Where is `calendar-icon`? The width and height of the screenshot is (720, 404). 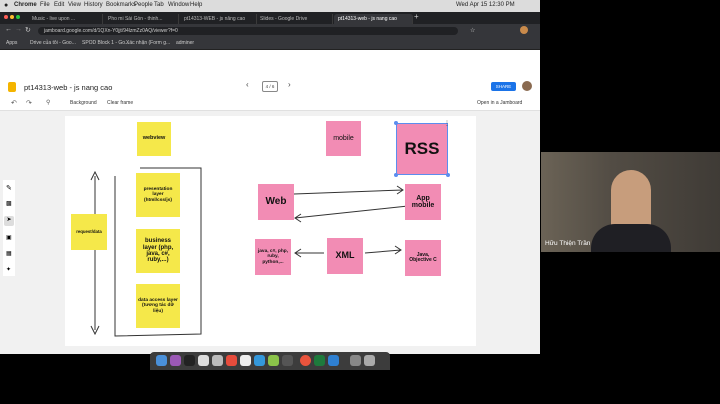
calendar-icon is located at coordinates (231, 360).